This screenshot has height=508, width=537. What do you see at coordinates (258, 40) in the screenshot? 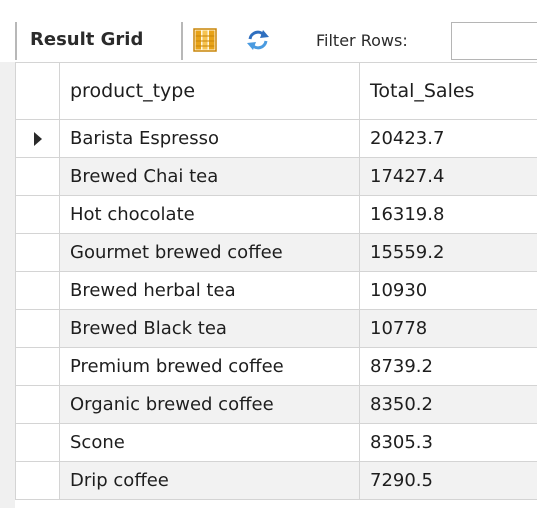
I see `refresh-icon` at bounding box center [258, 40].